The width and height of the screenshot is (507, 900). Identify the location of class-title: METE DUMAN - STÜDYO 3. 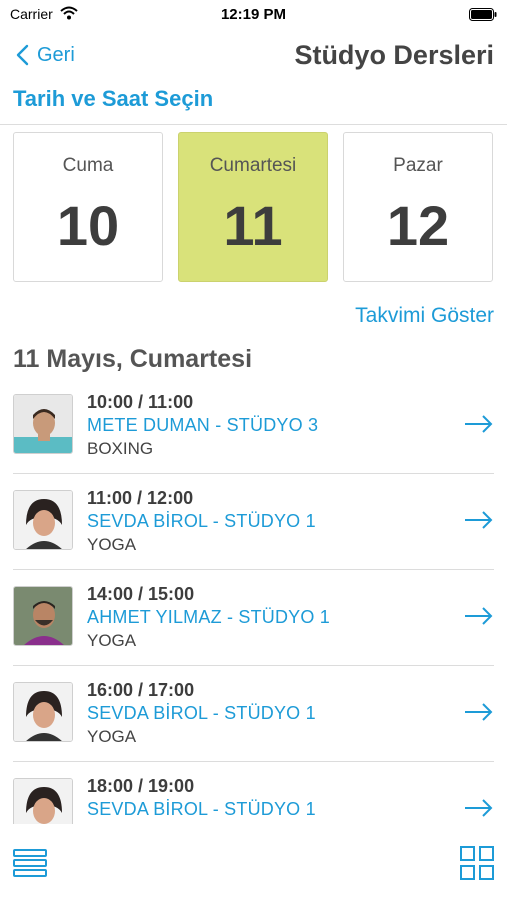
(203, 425).